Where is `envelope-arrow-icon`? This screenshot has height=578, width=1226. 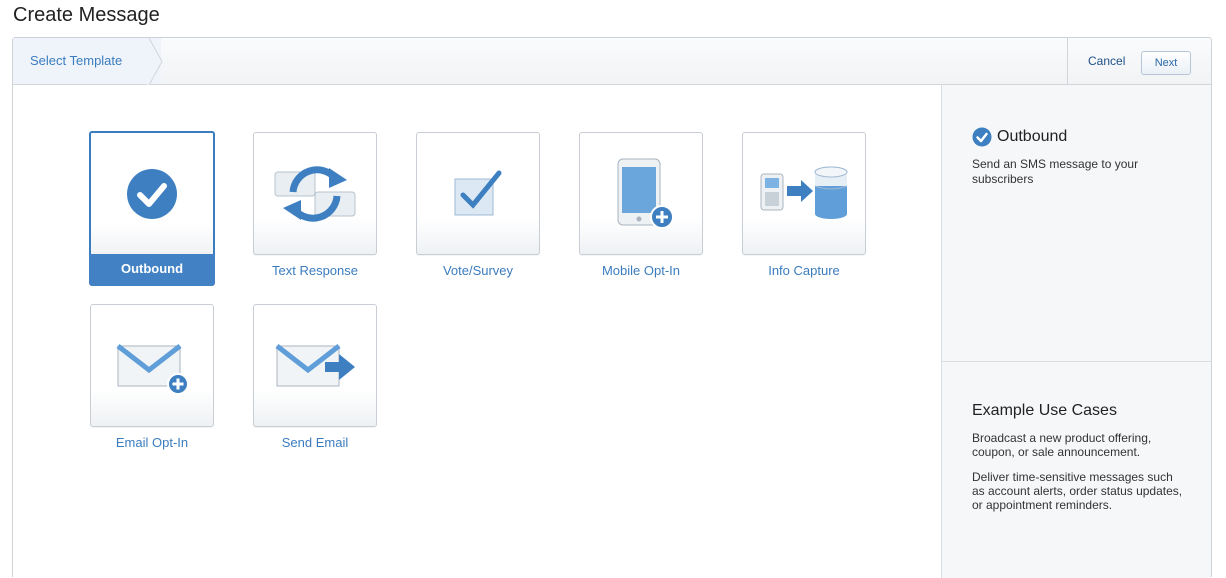 envelope-arrow-icon is located at coordinates (315, 364).